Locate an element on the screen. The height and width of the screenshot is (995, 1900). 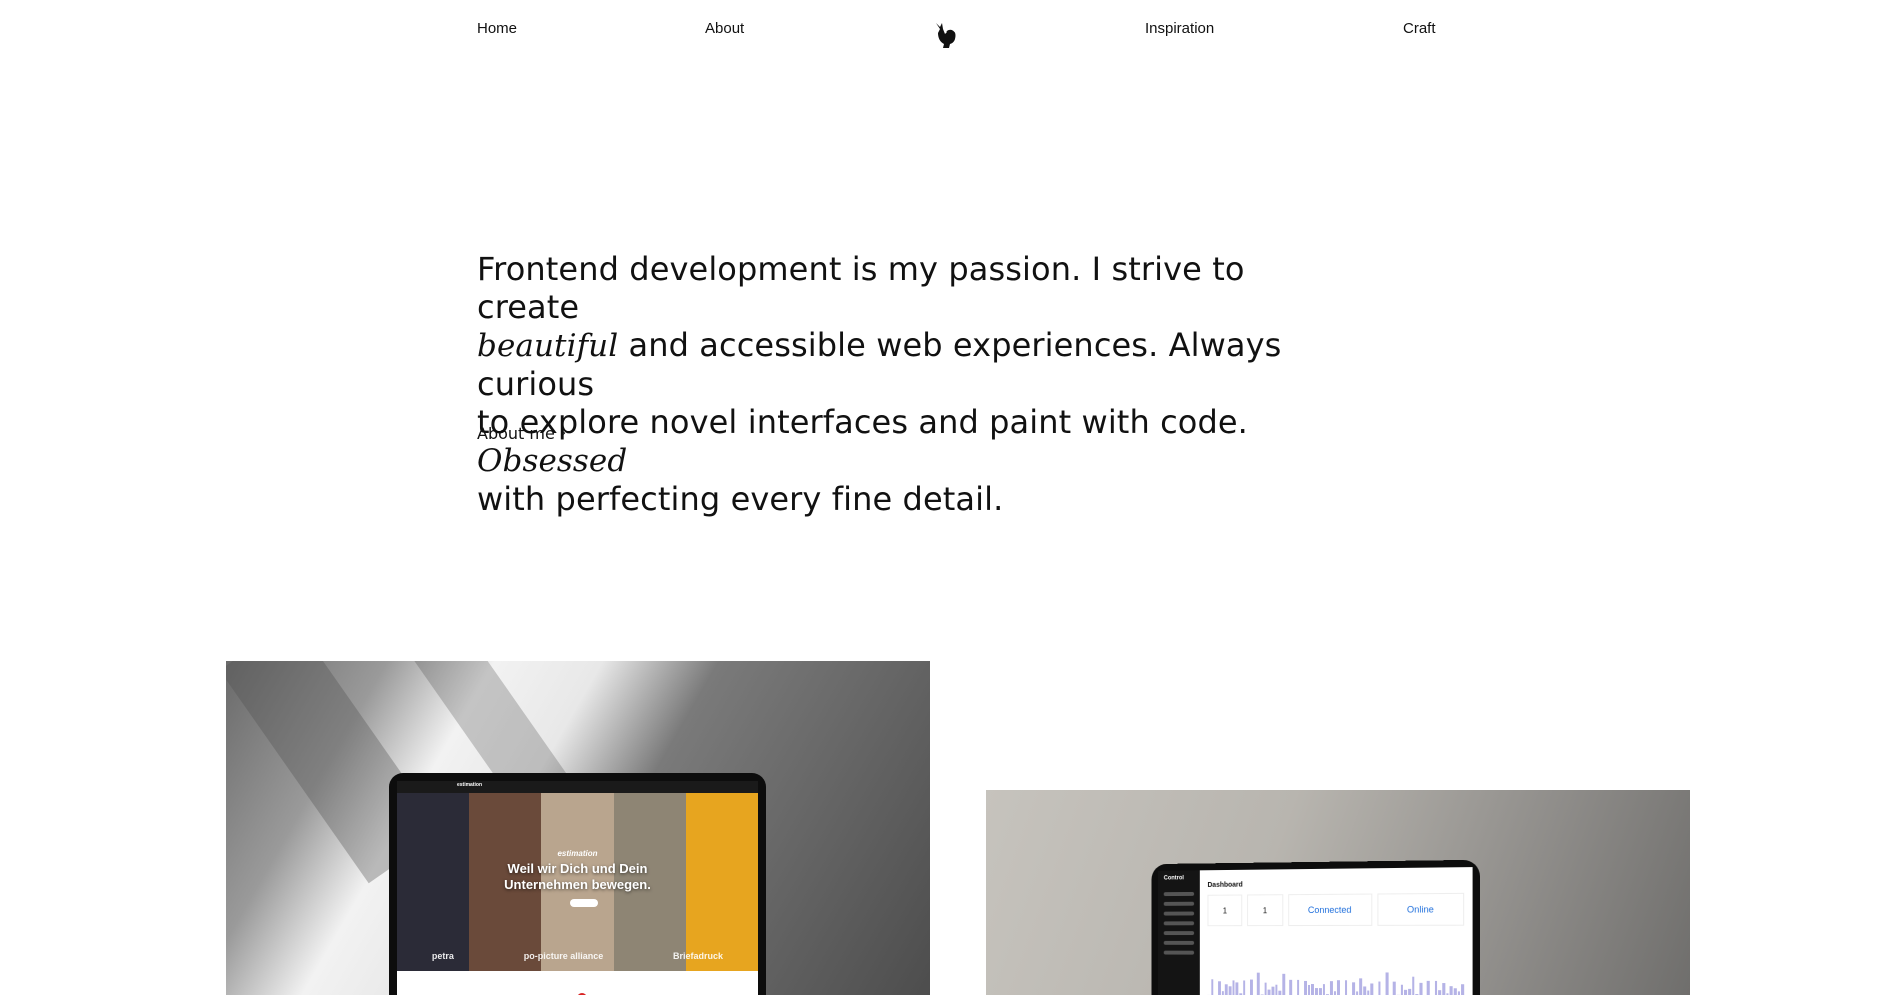
client-logo: po-picture alliance is located at coordinates (563, 956).